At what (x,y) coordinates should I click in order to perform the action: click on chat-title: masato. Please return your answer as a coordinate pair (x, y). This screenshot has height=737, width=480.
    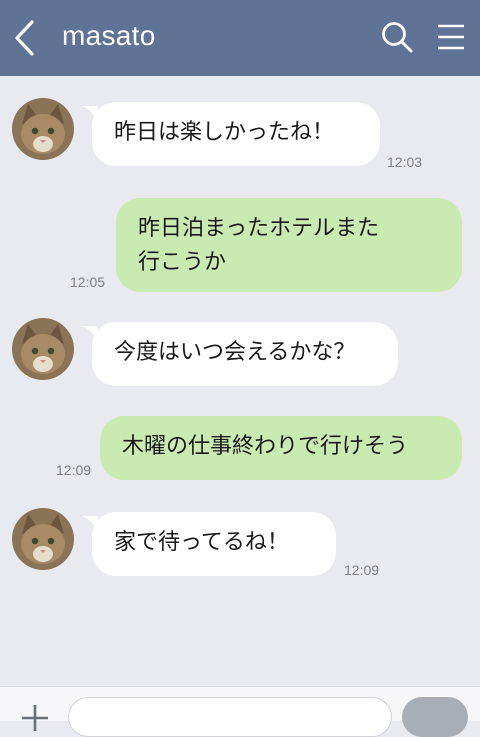
    Looking at the image, I should click on (109, 35).